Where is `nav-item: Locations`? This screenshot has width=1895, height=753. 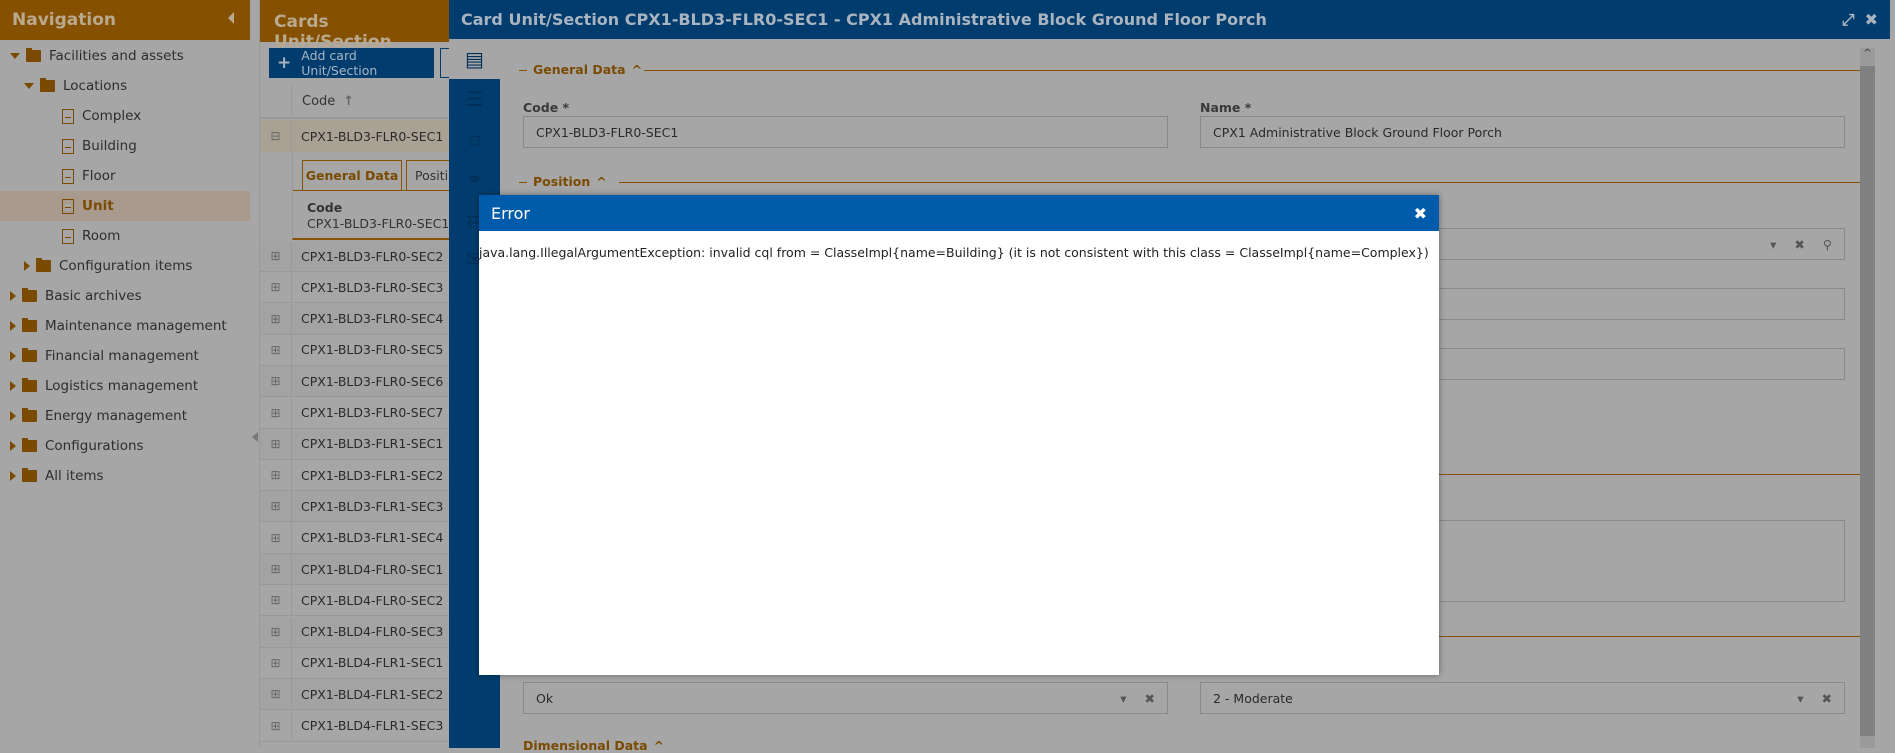 nav-item: Locations is located at coordinates (125, 86).